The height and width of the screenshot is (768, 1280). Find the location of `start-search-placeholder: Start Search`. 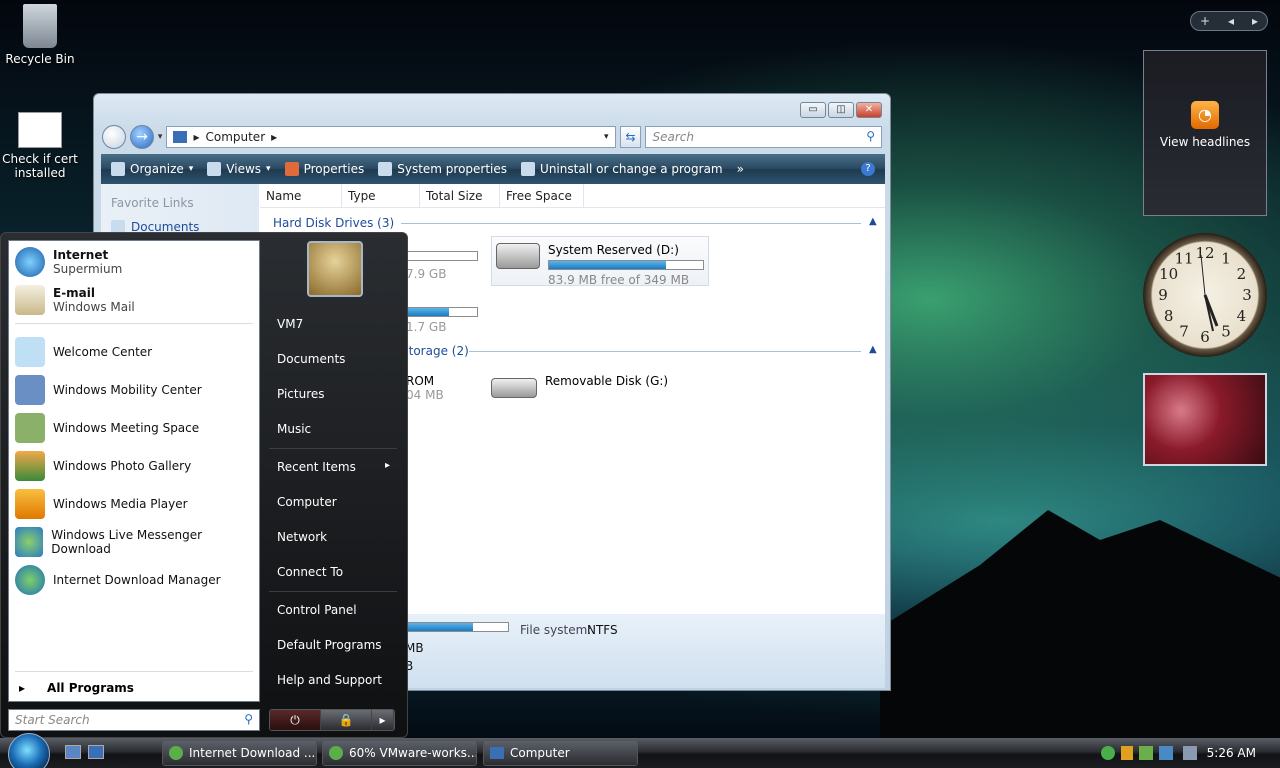

start-search-placeholder: Start Search is located at coordinates (52, 720).